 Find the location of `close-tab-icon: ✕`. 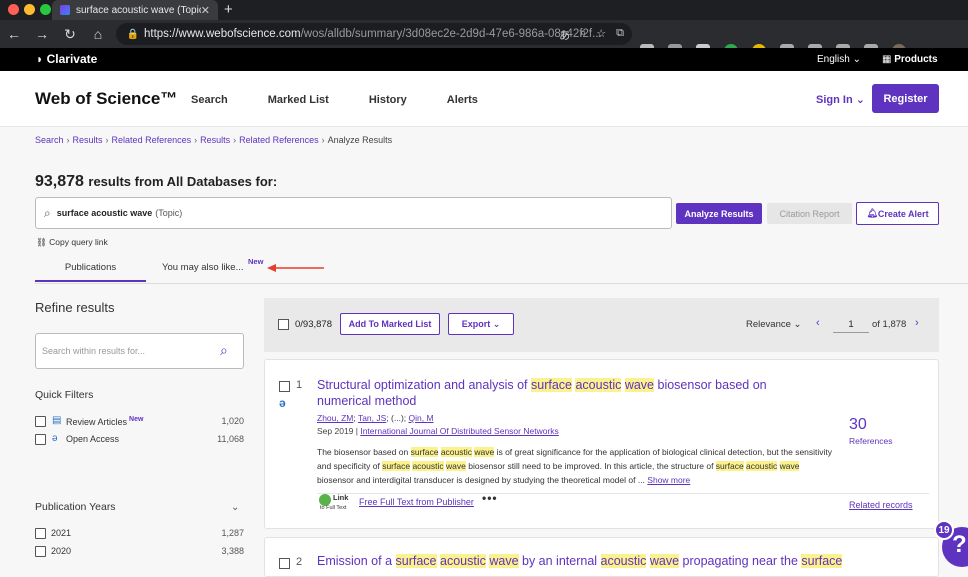

close-tab-icon: ✕ is located at coordinates (205, 10).